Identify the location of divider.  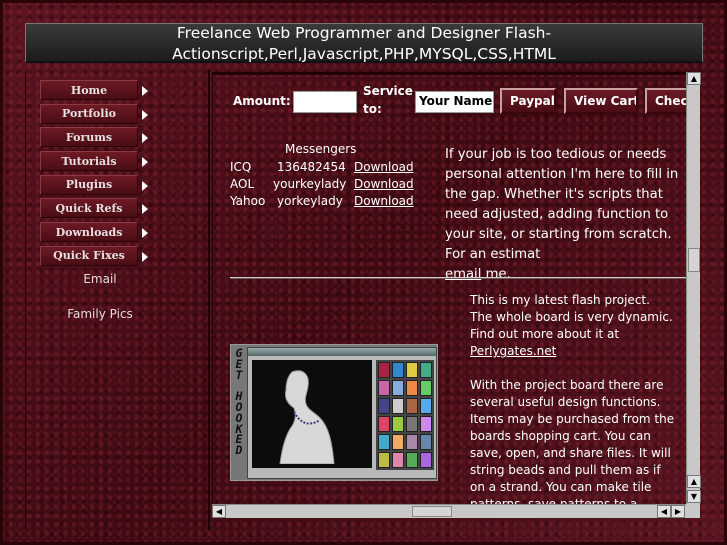
(460, 278).